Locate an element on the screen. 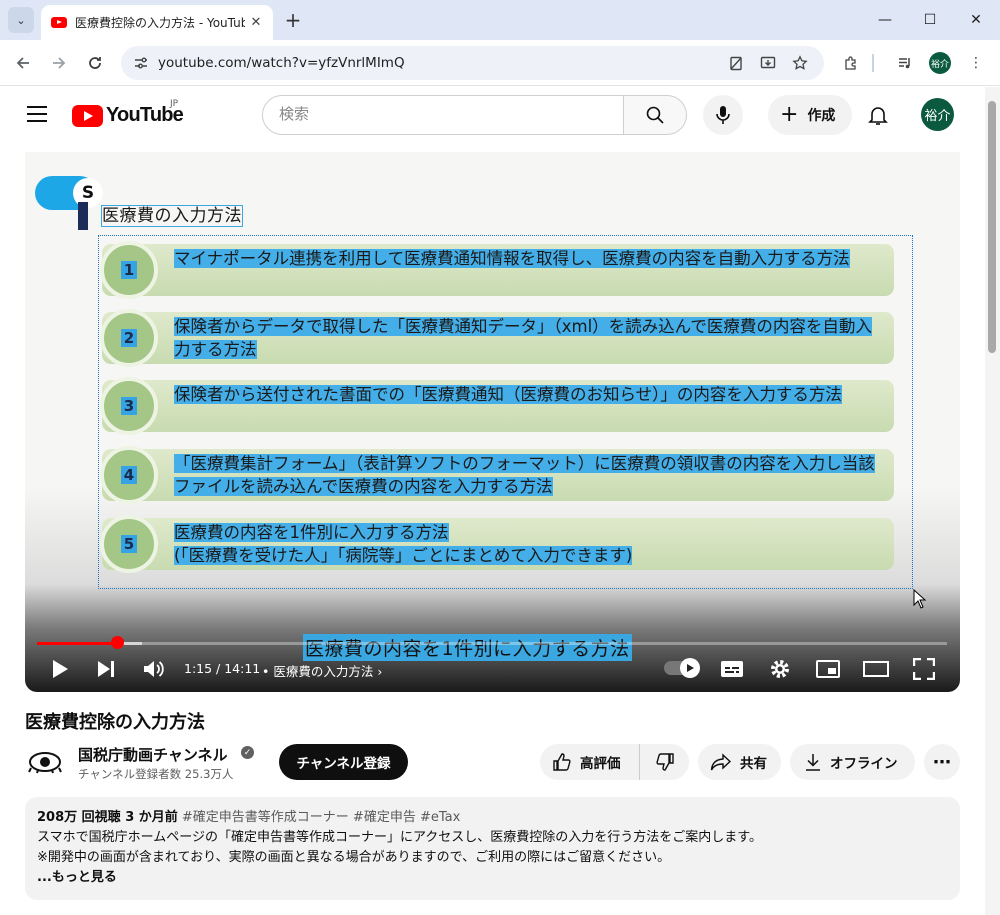  page-scrollbar is located at coordinates (992, 501).